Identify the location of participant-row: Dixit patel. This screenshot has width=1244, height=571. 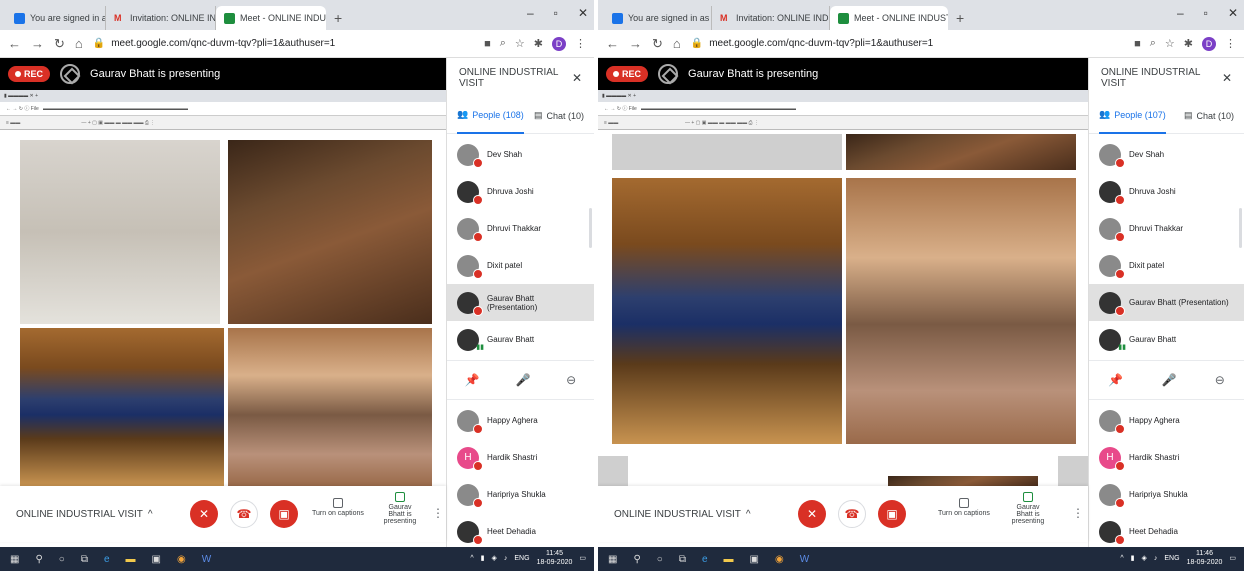
(1166, 265).